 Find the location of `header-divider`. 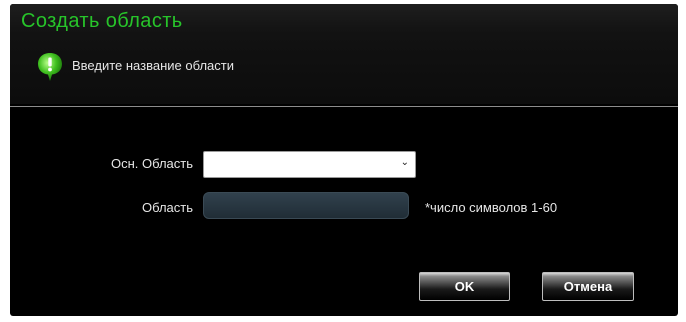

header-divider is located at coordinates (344, 106).